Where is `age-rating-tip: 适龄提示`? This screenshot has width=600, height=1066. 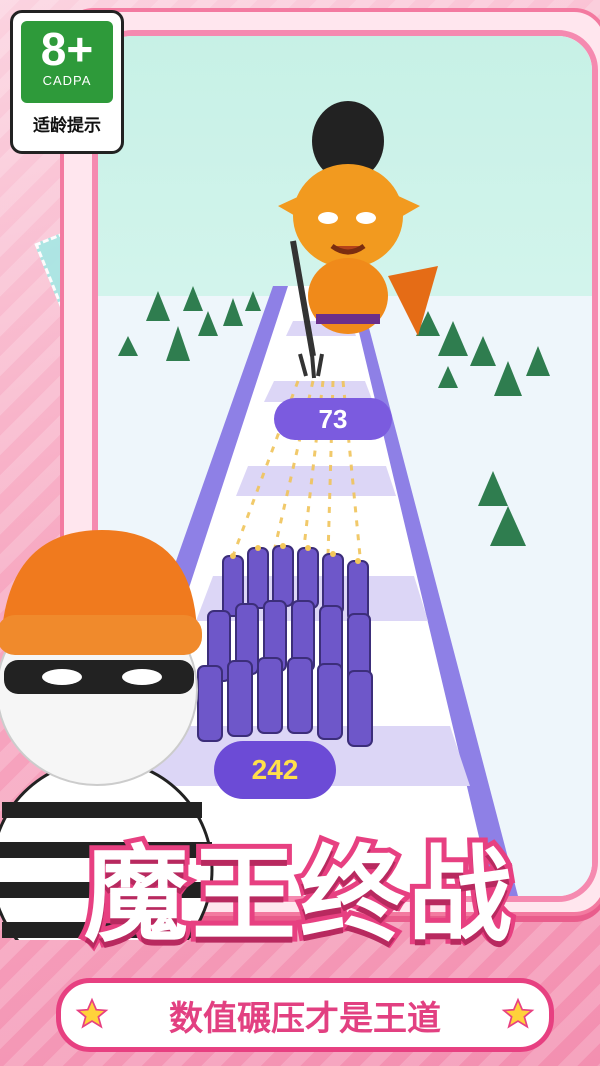 age-rating-tip: 适龄提示 is located at coordinates (67, 126).